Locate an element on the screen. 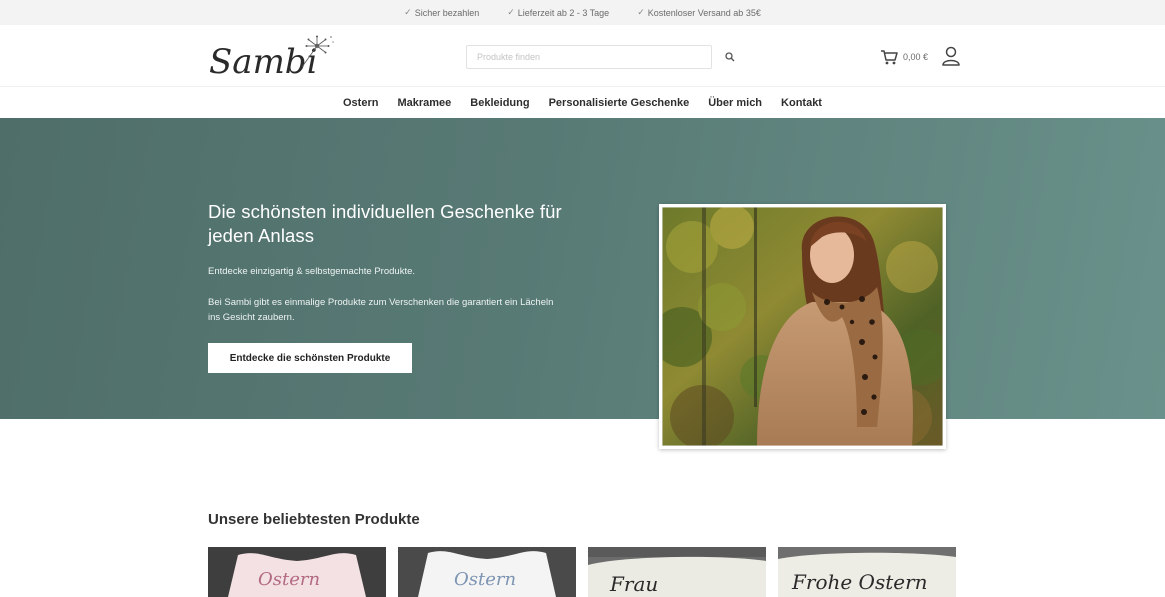  product-image: Frau is located at coordinates (677, 572).